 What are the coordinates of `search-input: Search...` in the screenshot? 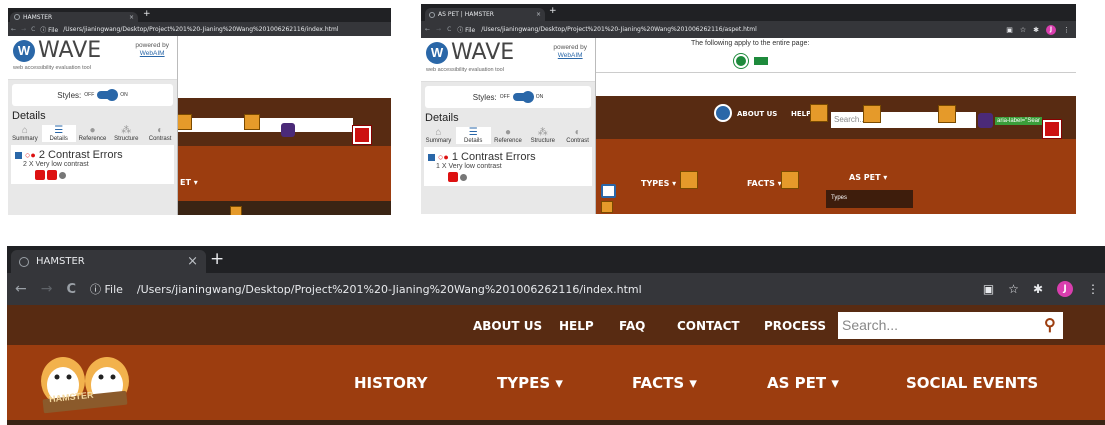 It's located at (950, 325).